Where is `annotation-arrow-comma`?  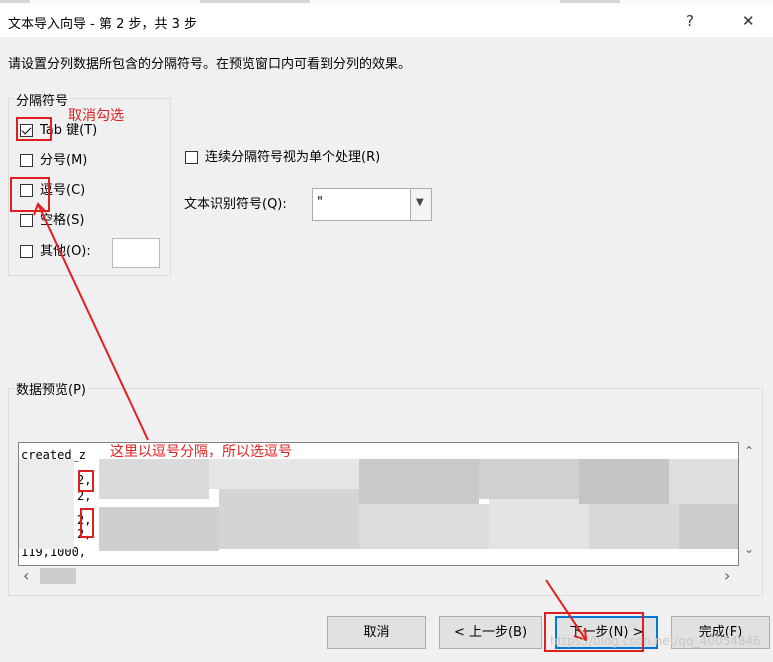
annotation-arrow-comma is located at coordinates (93, 322).